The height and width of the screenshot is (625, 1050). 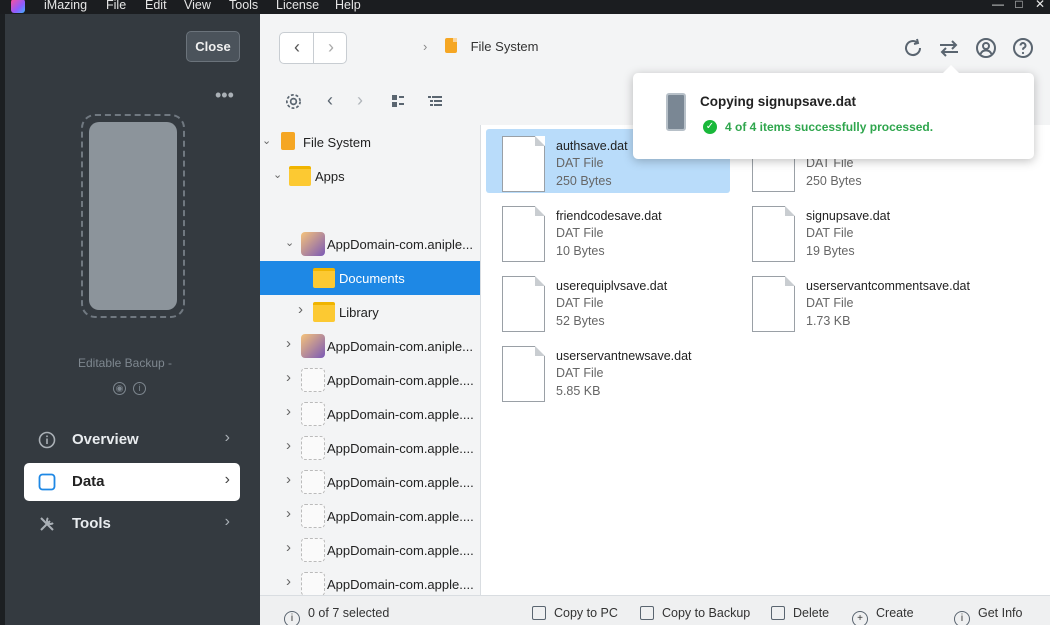 I want to click on refresh-icon, so click(x=913, y=48).